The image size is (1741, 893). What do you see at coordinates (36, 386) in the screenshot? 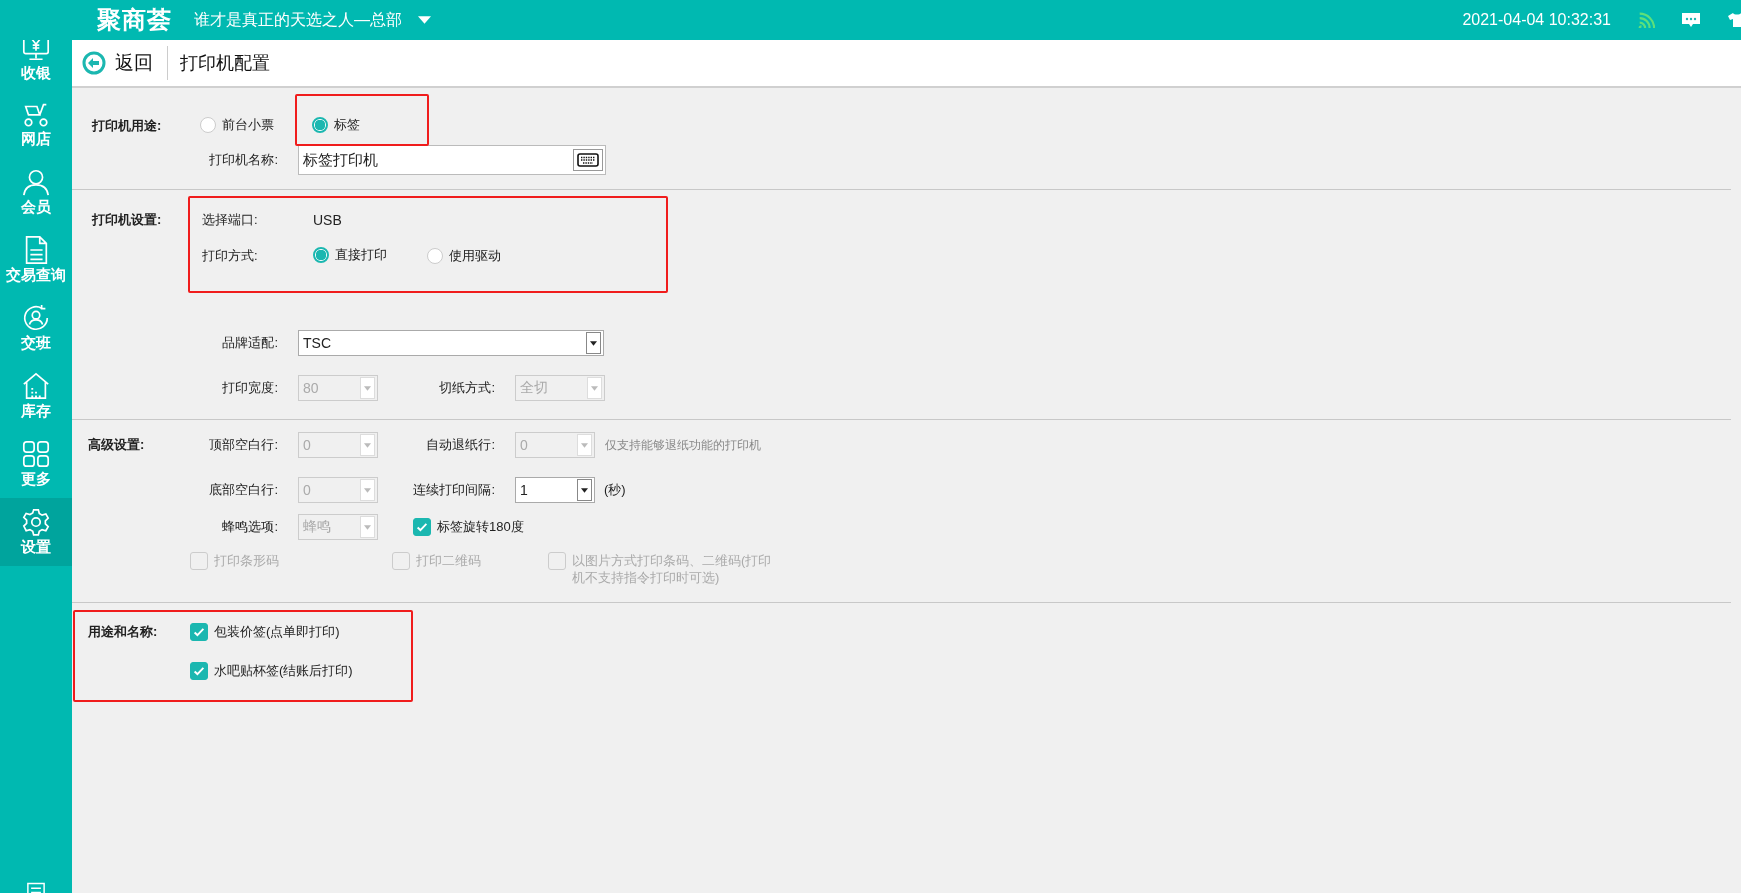
I see `house-icon` at bounding box center [36, 386].